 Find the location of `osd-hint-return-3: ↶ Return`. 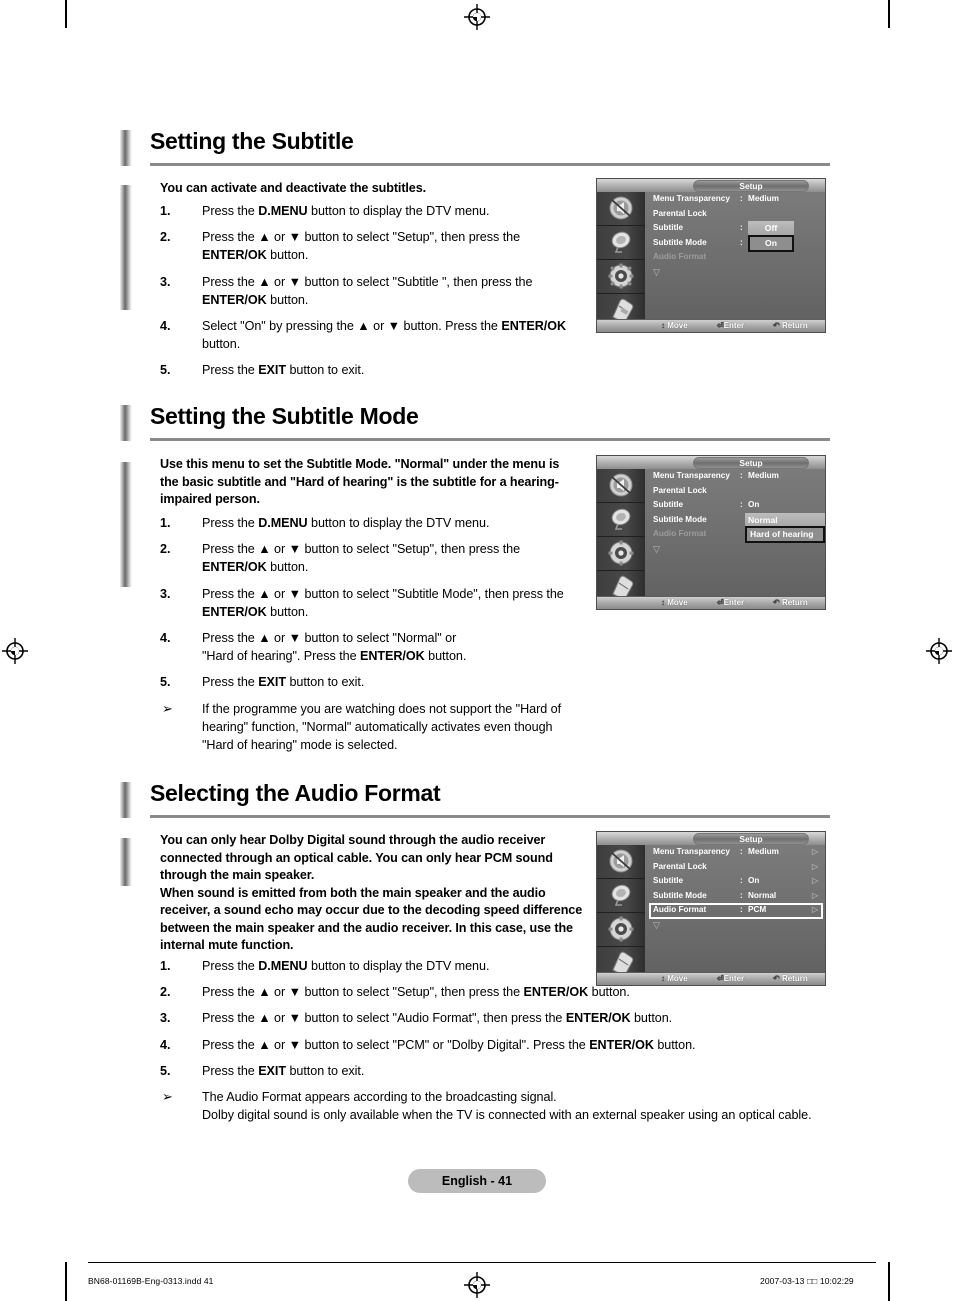

osd-hint-return-3: ↶ Return is located at coordinates (790, 978).